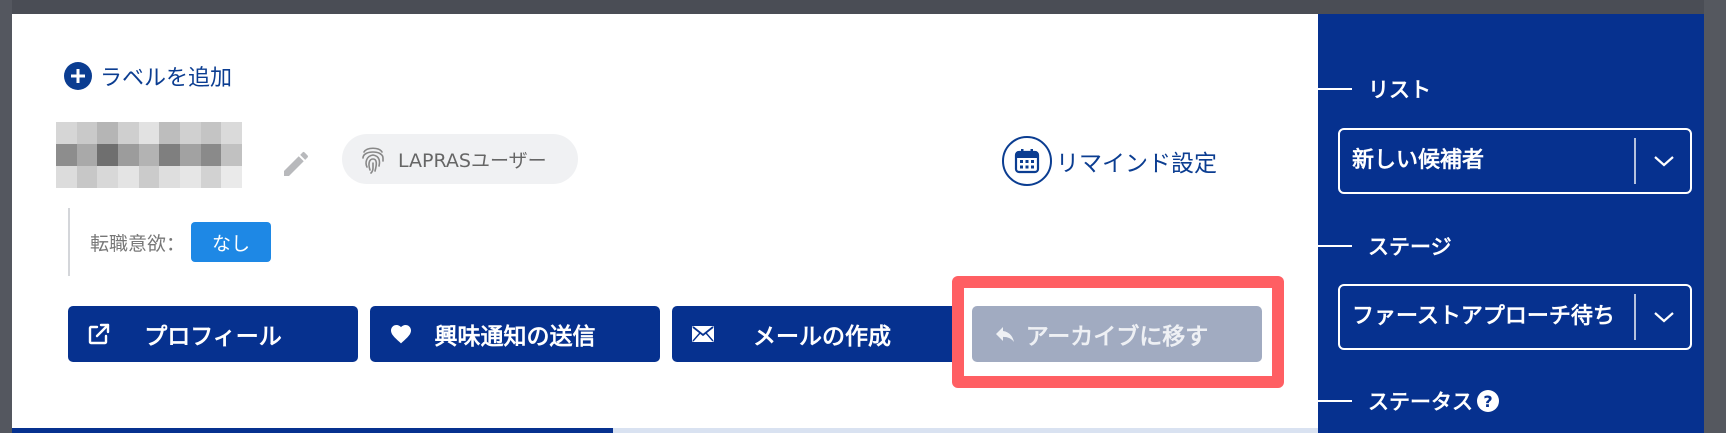 This screenshot has height=433, width=1726. Describe the element at coordinates (1027, 161) in the screenshot. I see `calendar-icon` at that location.